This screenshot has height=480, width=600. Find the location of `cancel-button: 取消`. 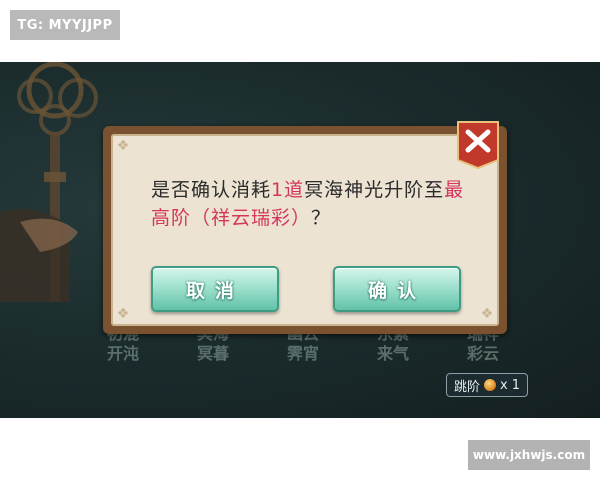

cancel-button: 取消 is located at coordinates (215, 289).